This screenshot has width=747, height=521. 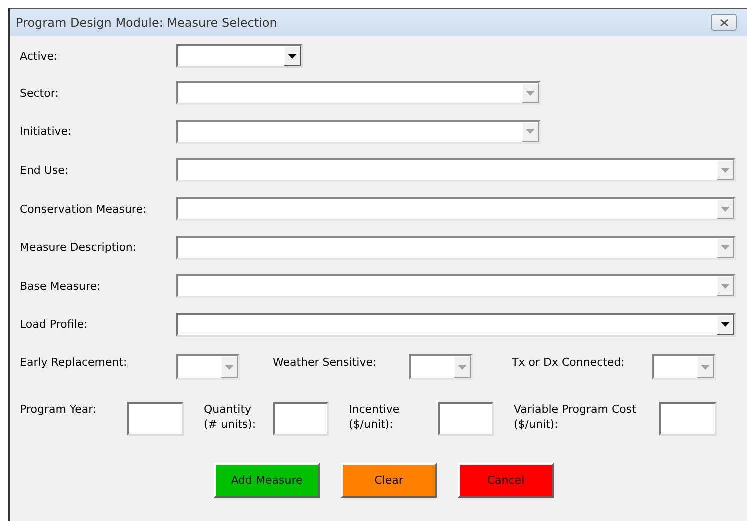 What do you see at coordinates (506, 480) in the screenshot?
I see `cancel-button: Cancel` at bounding box center [506, 480].